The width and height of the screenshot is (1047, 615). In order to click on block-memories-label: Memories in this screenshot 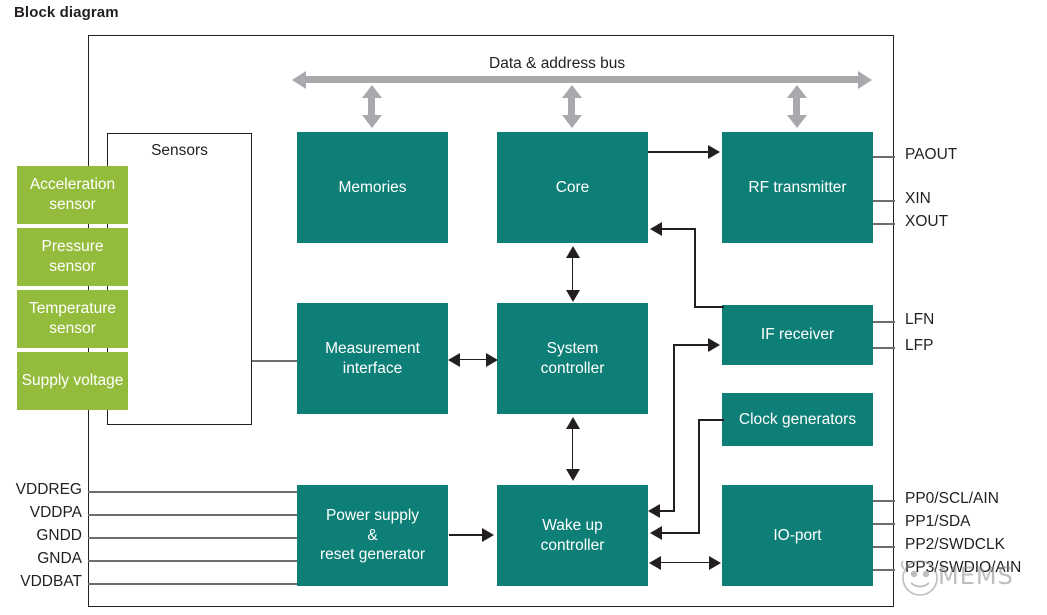, I will do `click(372, 187)`.